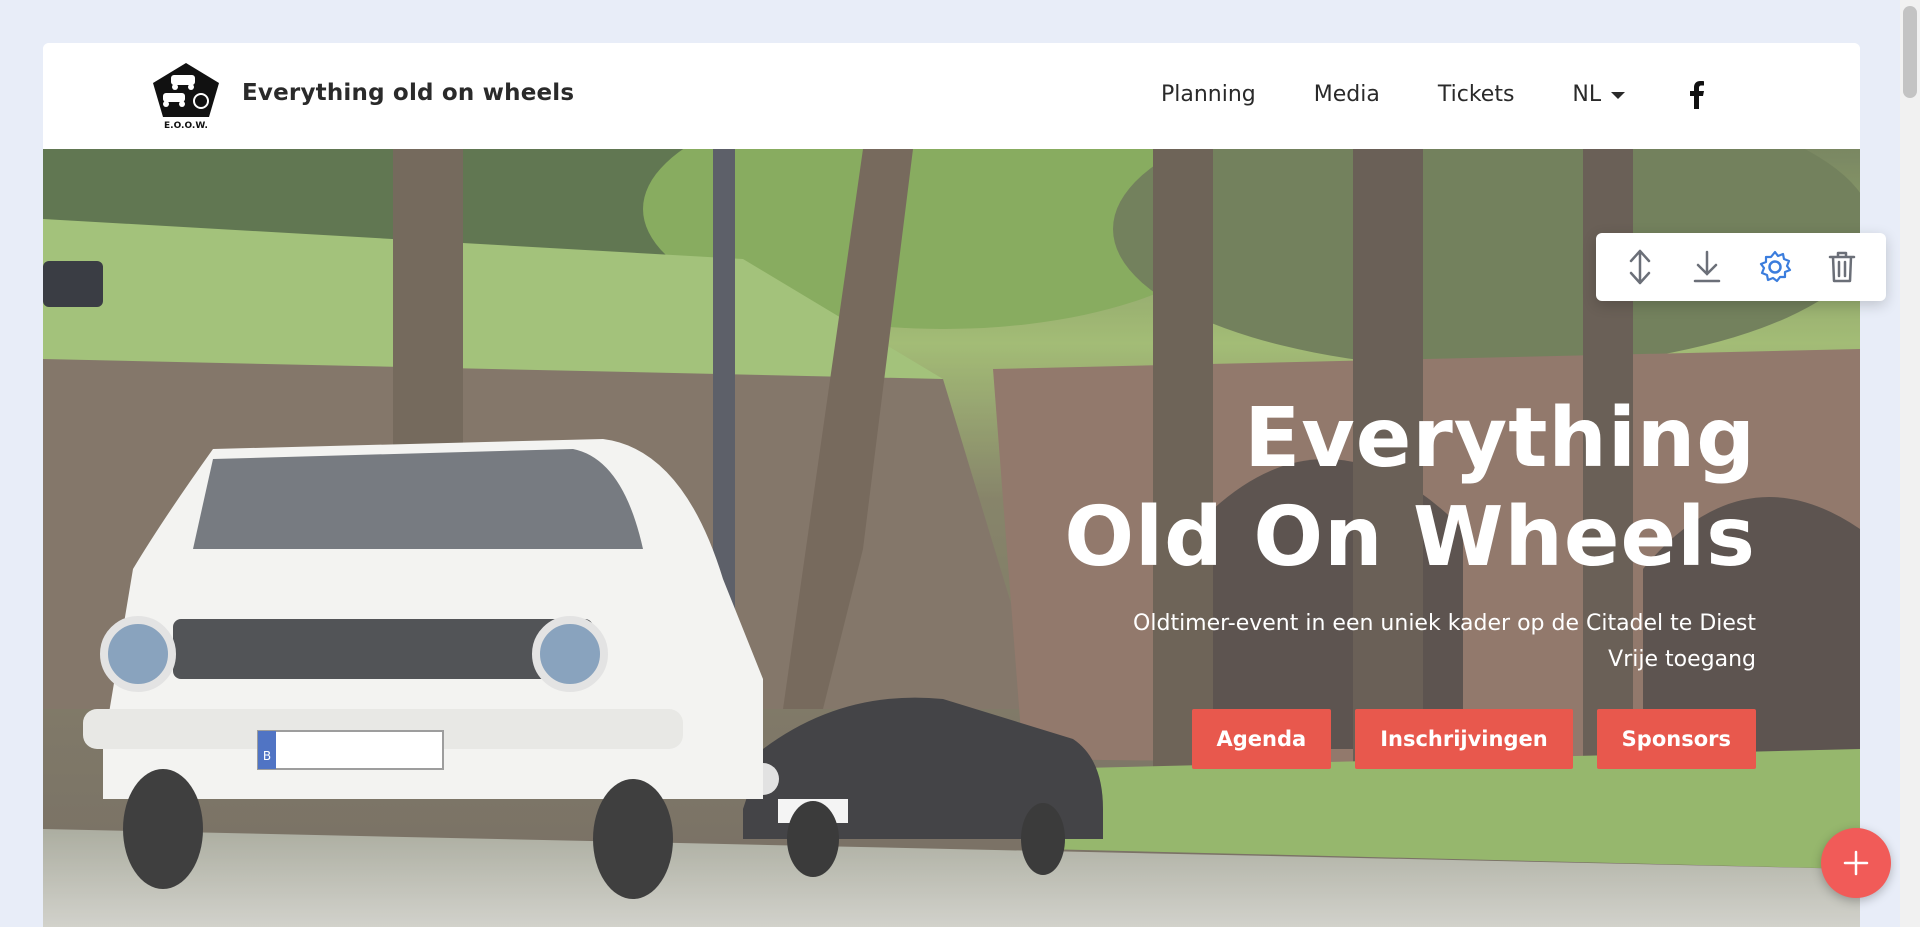 Image resolution: width=1920 pixels, height=927 pixels. Describe the element at coordinates (1618, 95) in the screenshot. I see `caret-down-icon` at that location.